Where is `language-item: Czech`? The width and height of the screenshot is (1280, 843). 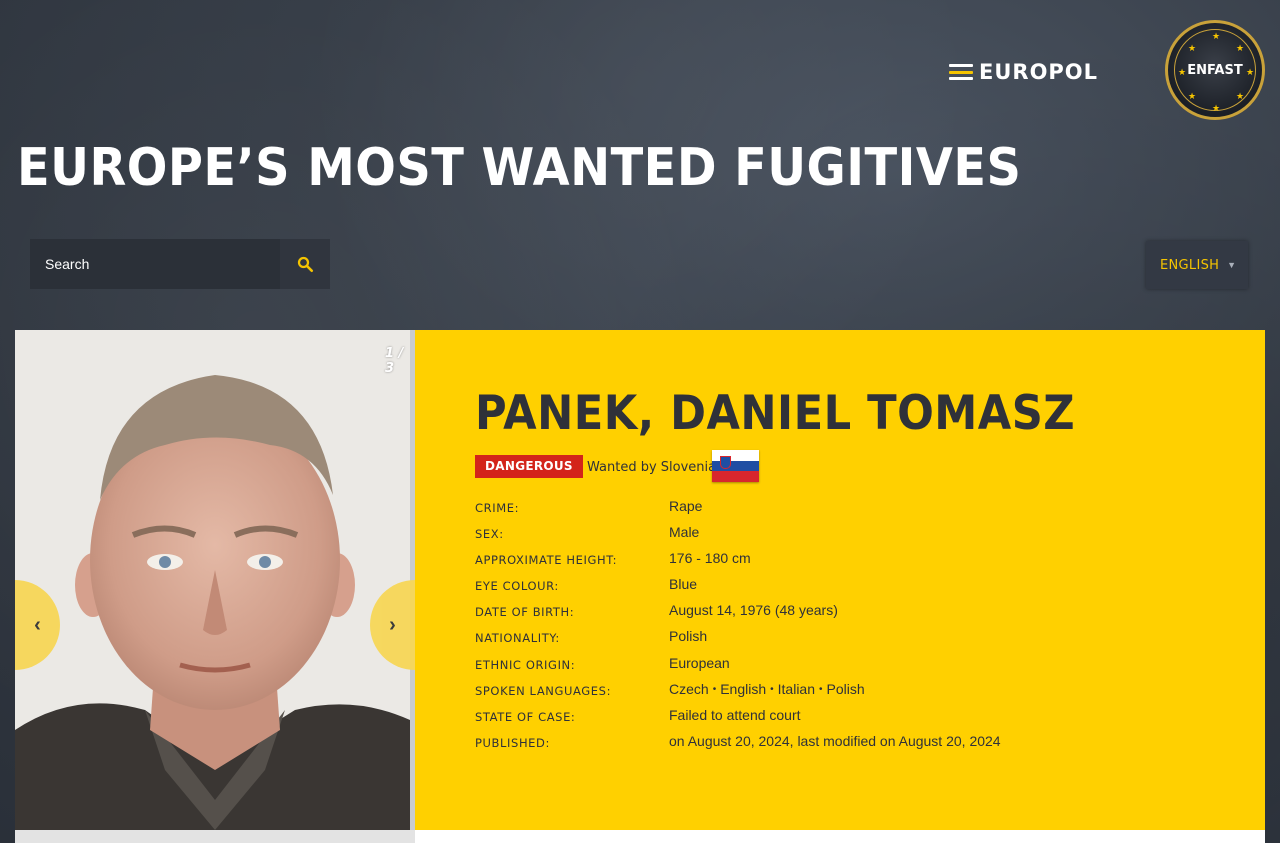
language-item: Czech is located at coordinates (689, 688).